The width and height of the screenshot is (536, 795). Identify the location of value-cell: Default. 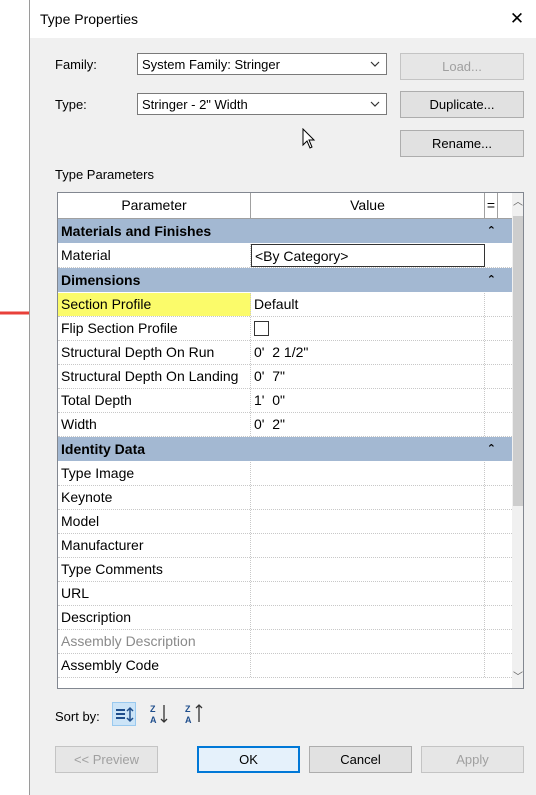
(368, 304).